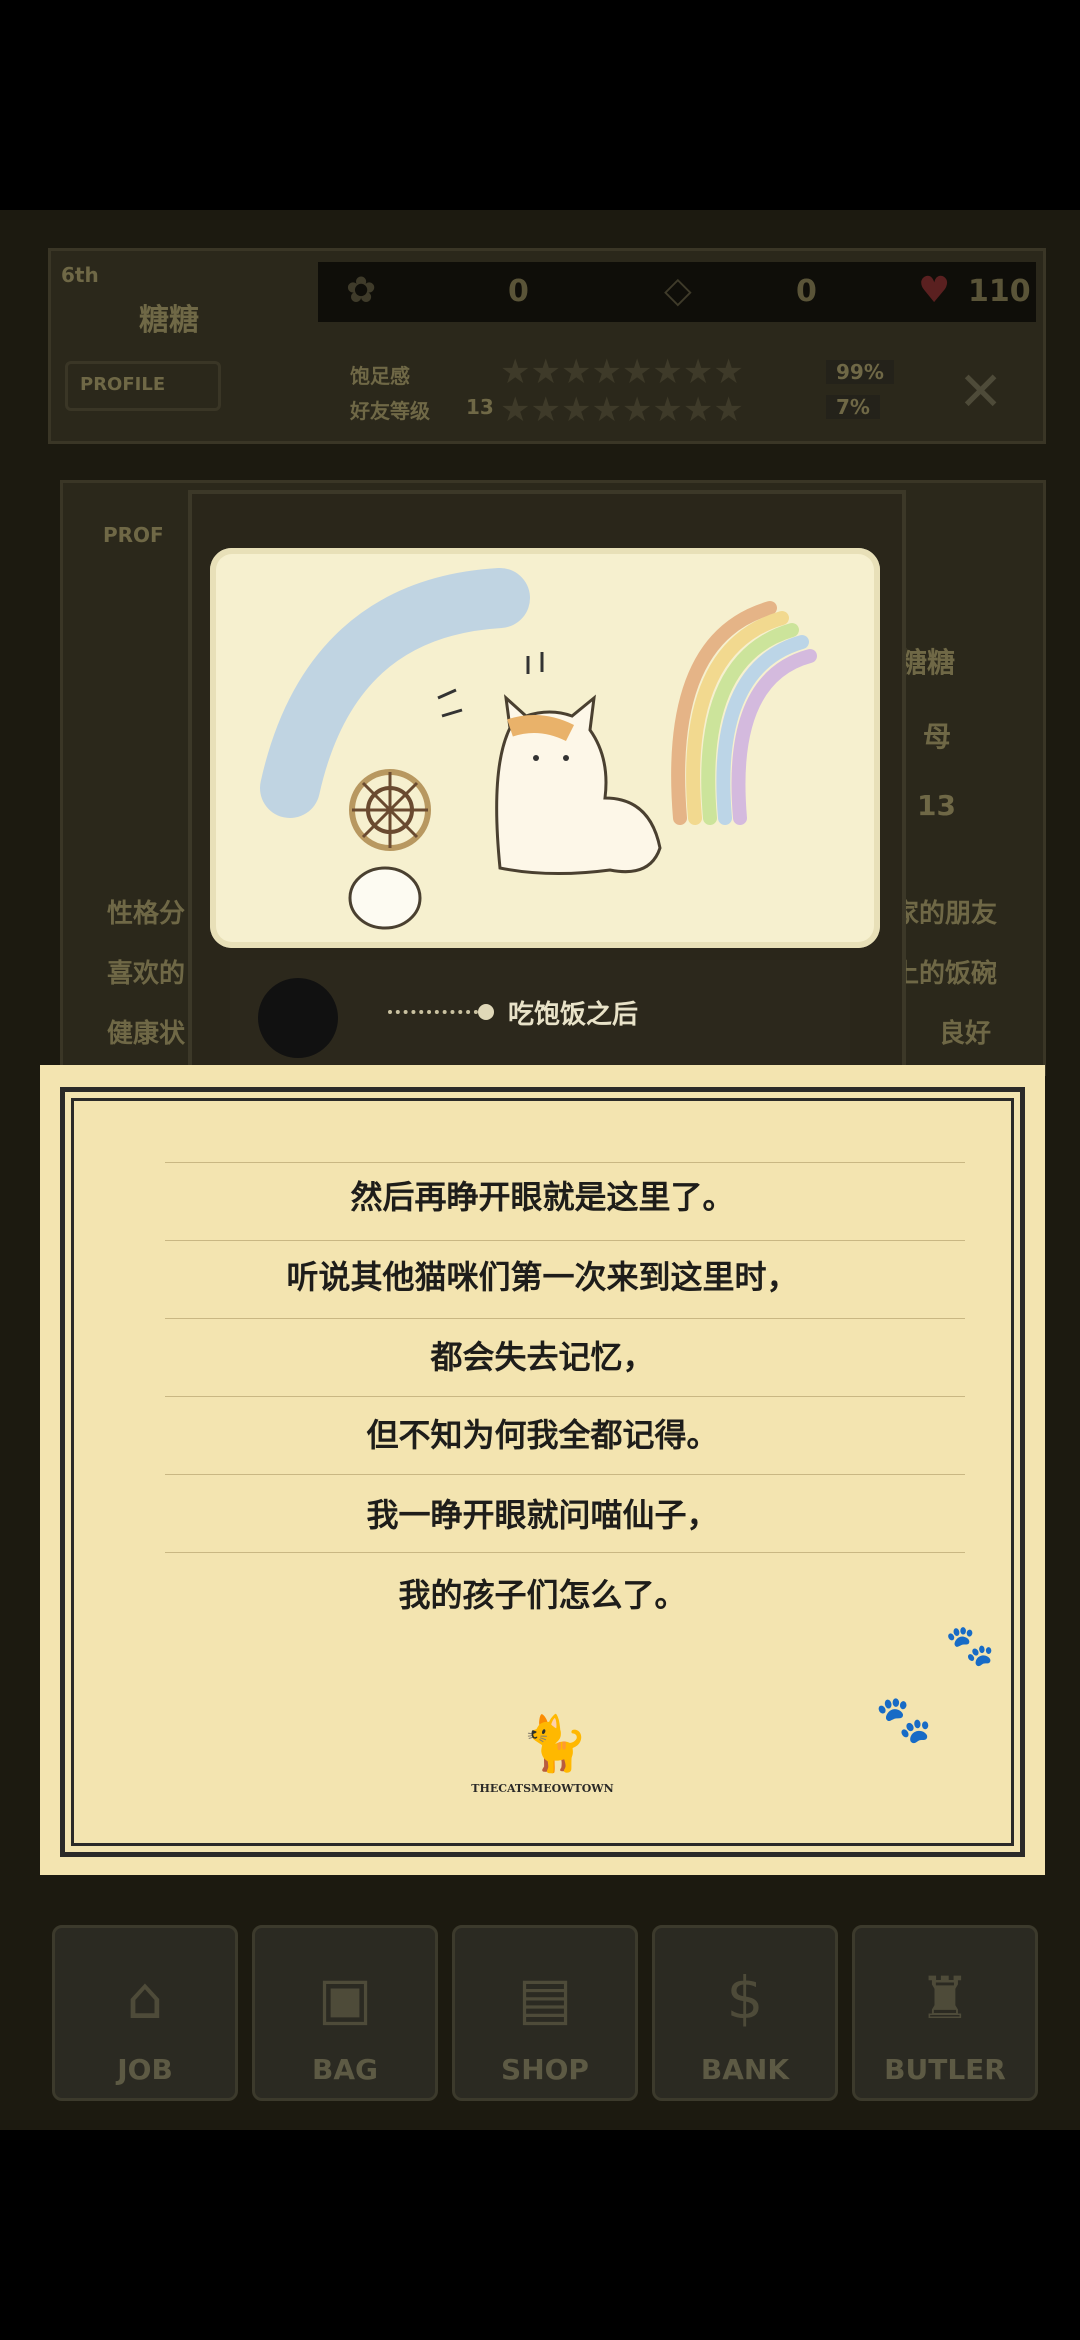 This screenshot has width=1080, height=2340. What do you see at coordinates (745, 1998) in the screenshot?
I see `dollar-icon: $` at bounding box center [745, 1998].